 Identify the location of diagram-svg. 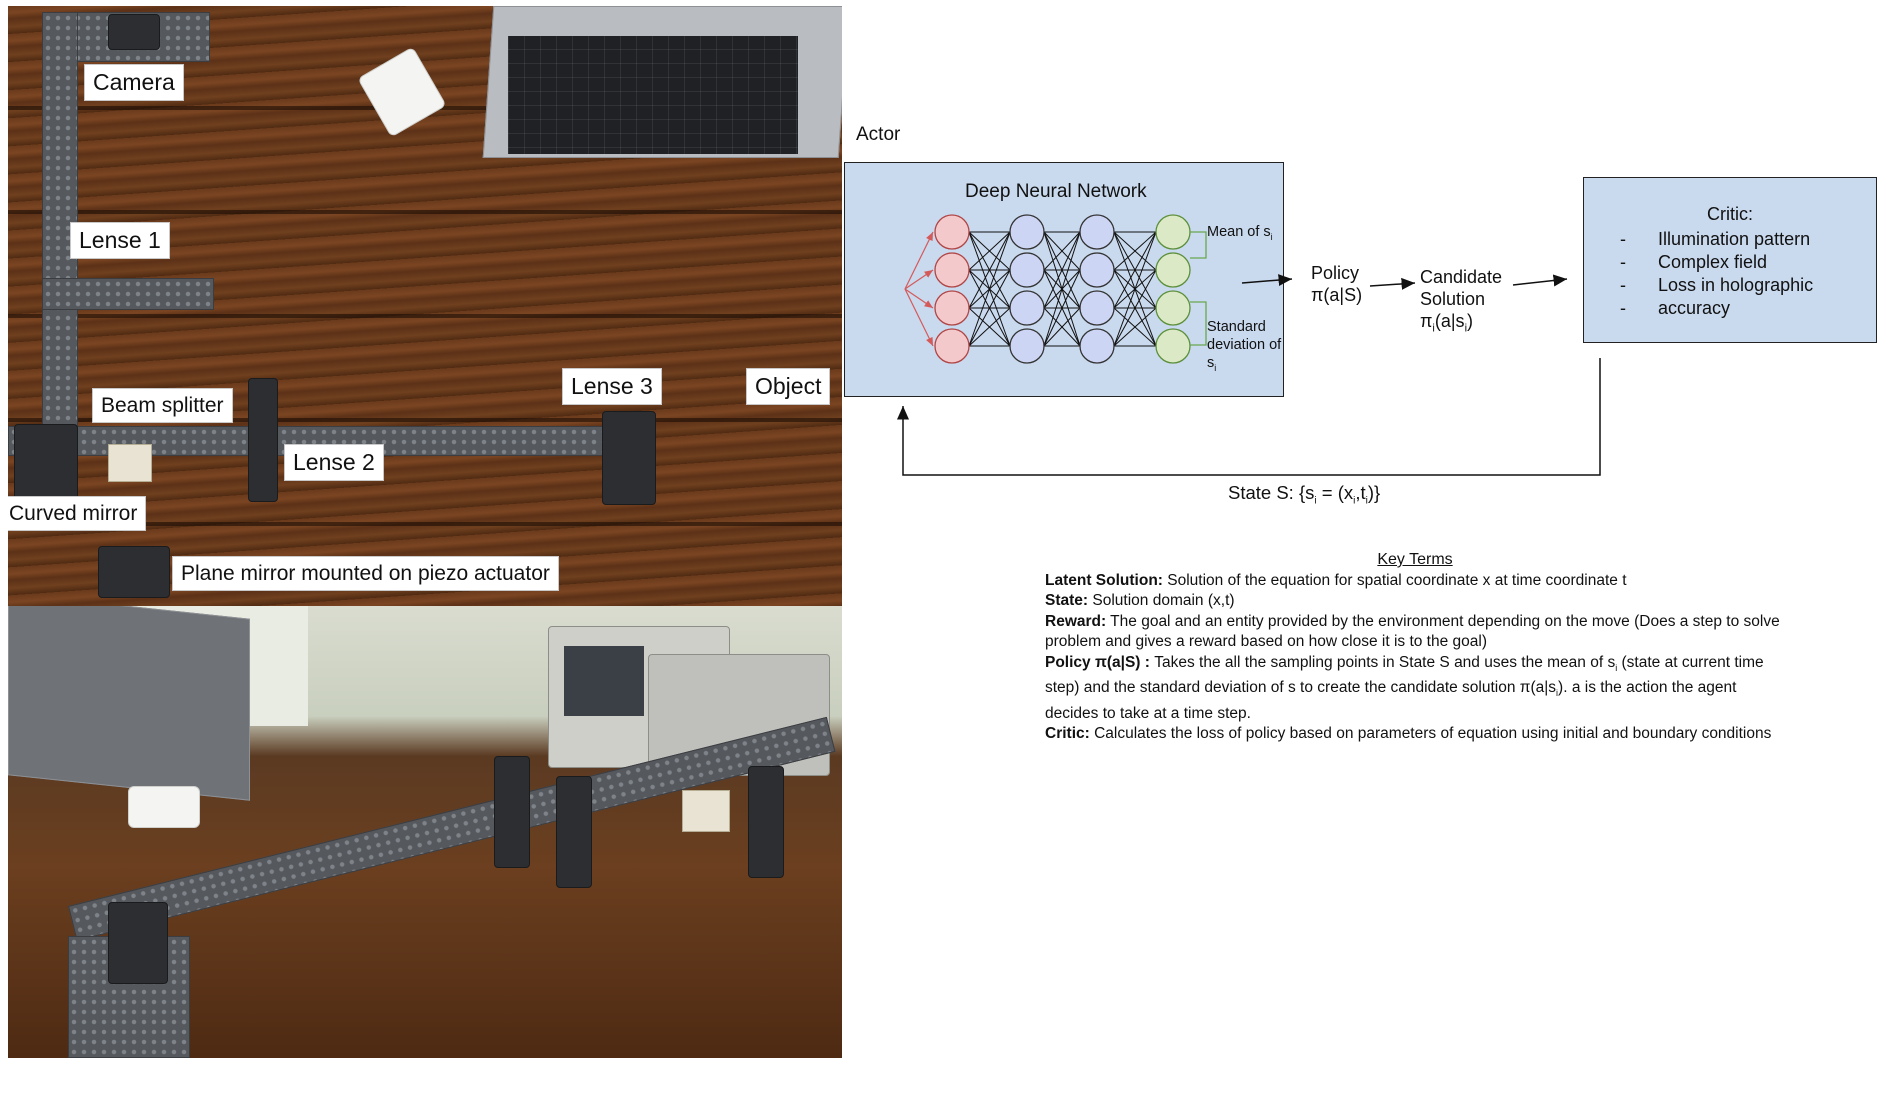
(1249, 345).